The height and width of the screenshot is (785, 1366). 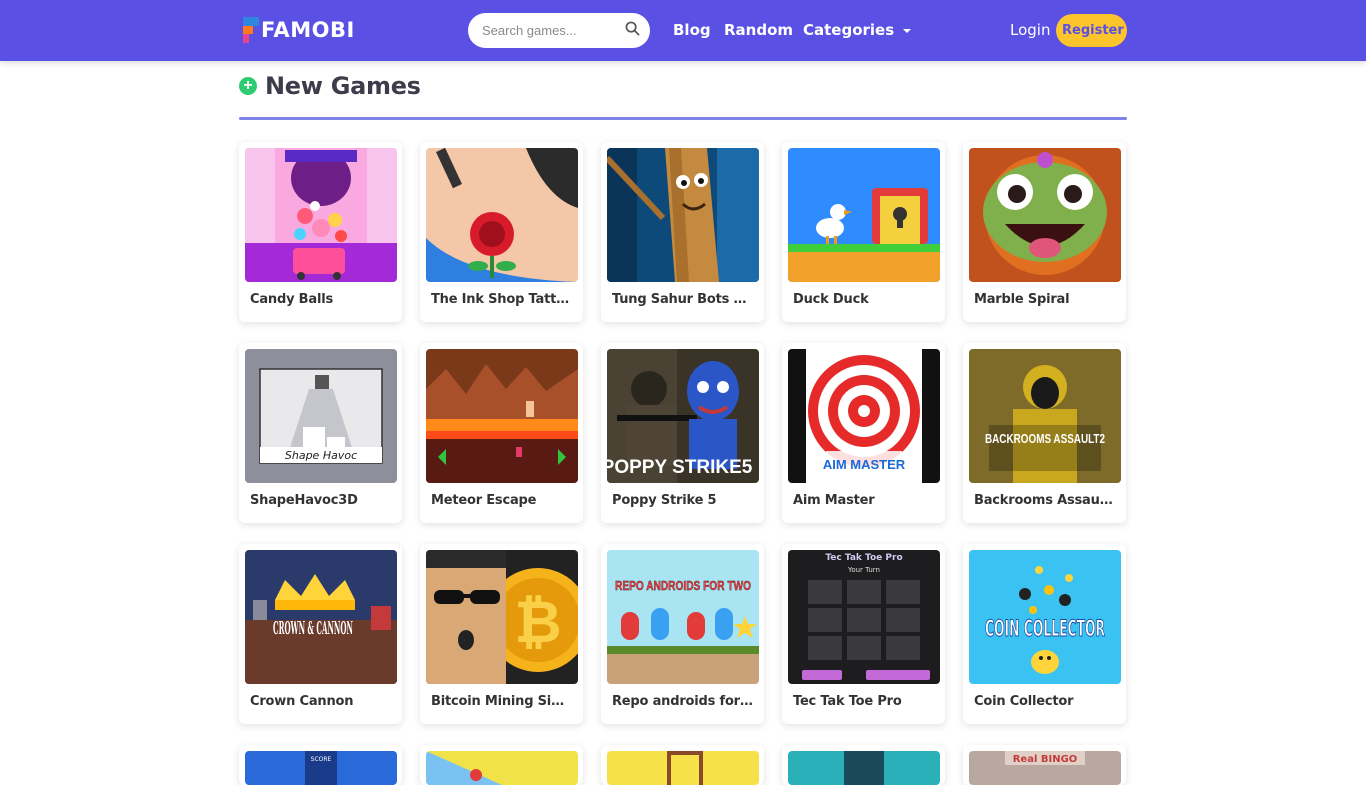 I want to click on search-box, so click(x=559, y=30).